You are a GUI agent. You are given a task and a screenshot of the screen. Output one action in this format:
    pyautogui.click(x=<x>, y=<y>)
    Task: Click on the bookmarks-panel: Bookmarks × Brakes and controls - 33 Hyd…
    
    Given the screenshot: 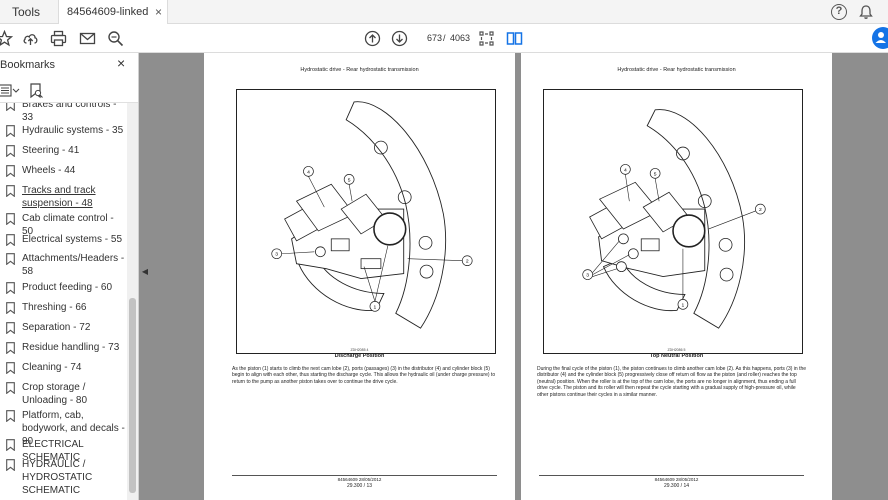 What is the action you would take?
    pyautogui.click(x=69, y=276)
    